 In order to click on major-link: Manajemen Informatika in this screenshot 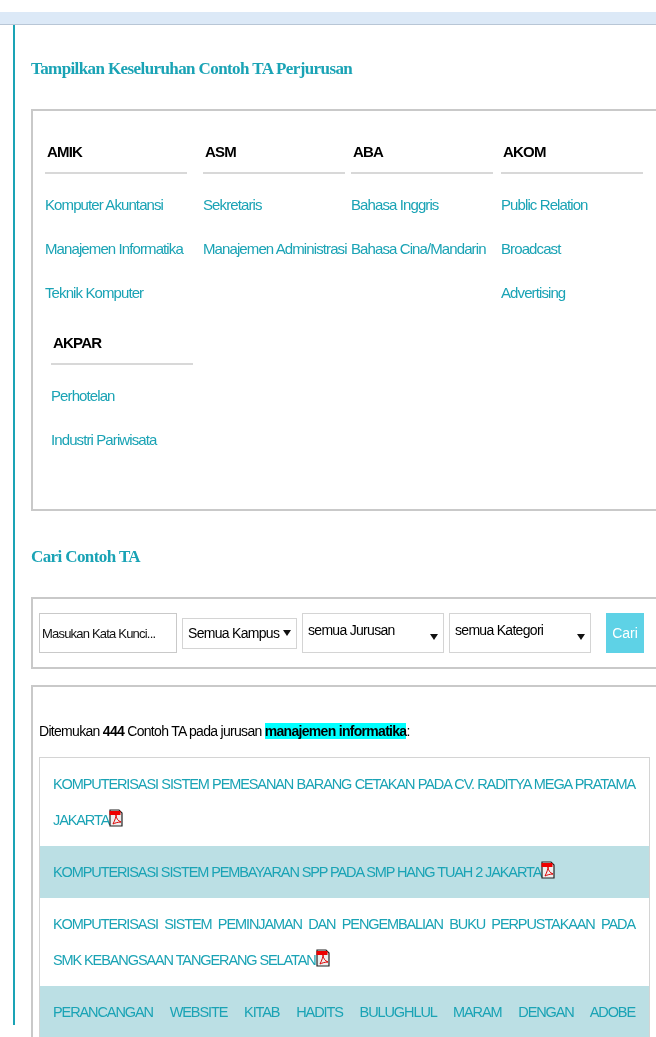, I will do `click(124, 249)`.